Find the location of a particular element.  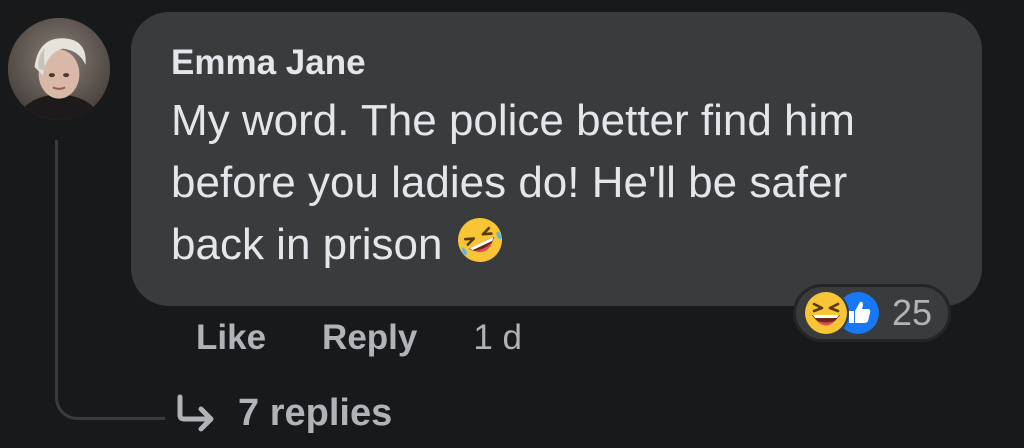

comment-actions: Like Reply 1 d is located at coordinates (359, 338).